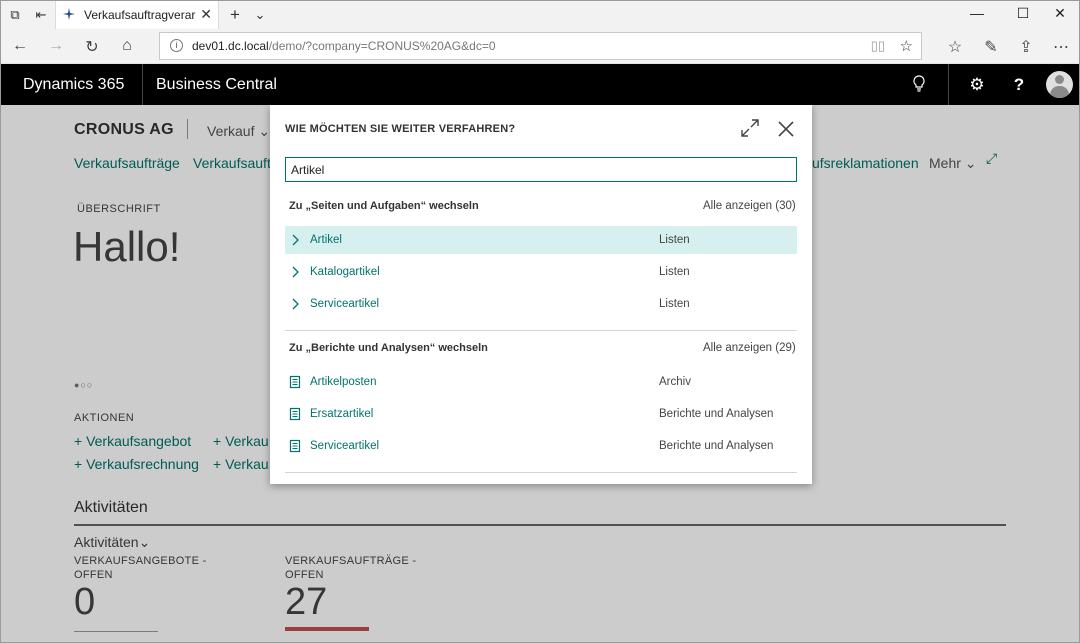  Describe the element at coordinates (749, 206) in the screenshot. I see `section-pages-show-all: Alle anzeigen (30)` at that location.